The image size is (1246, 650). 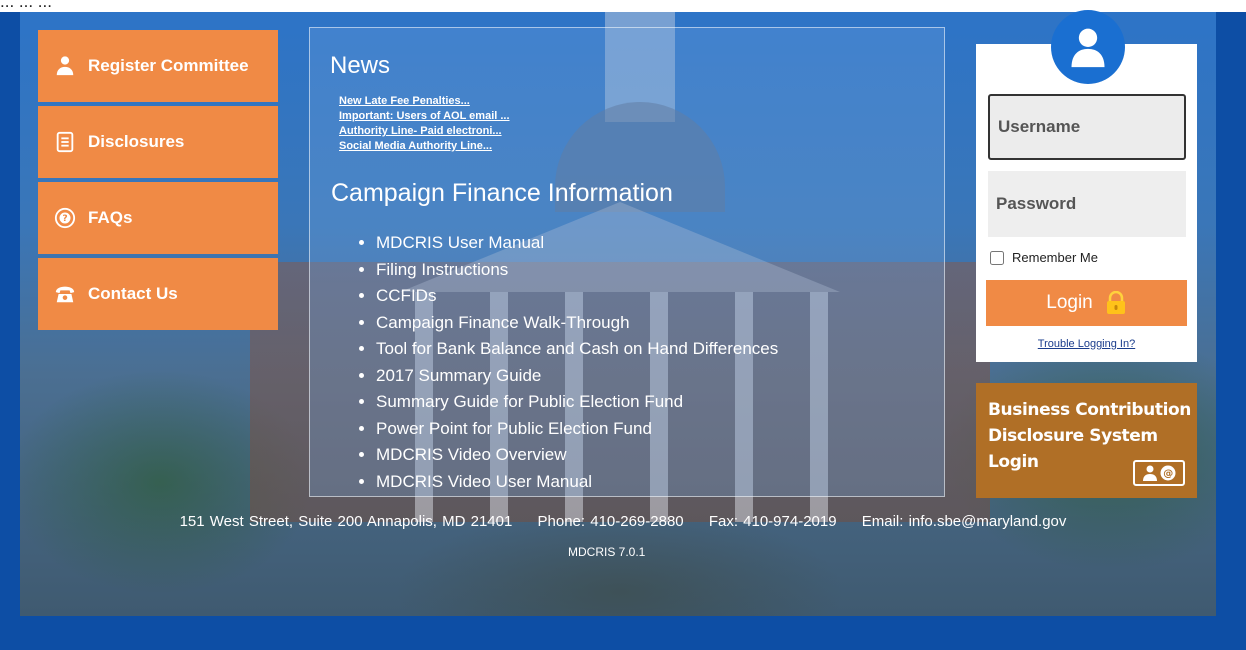 I want to click on news-title: News, so click(x=360, y=65).